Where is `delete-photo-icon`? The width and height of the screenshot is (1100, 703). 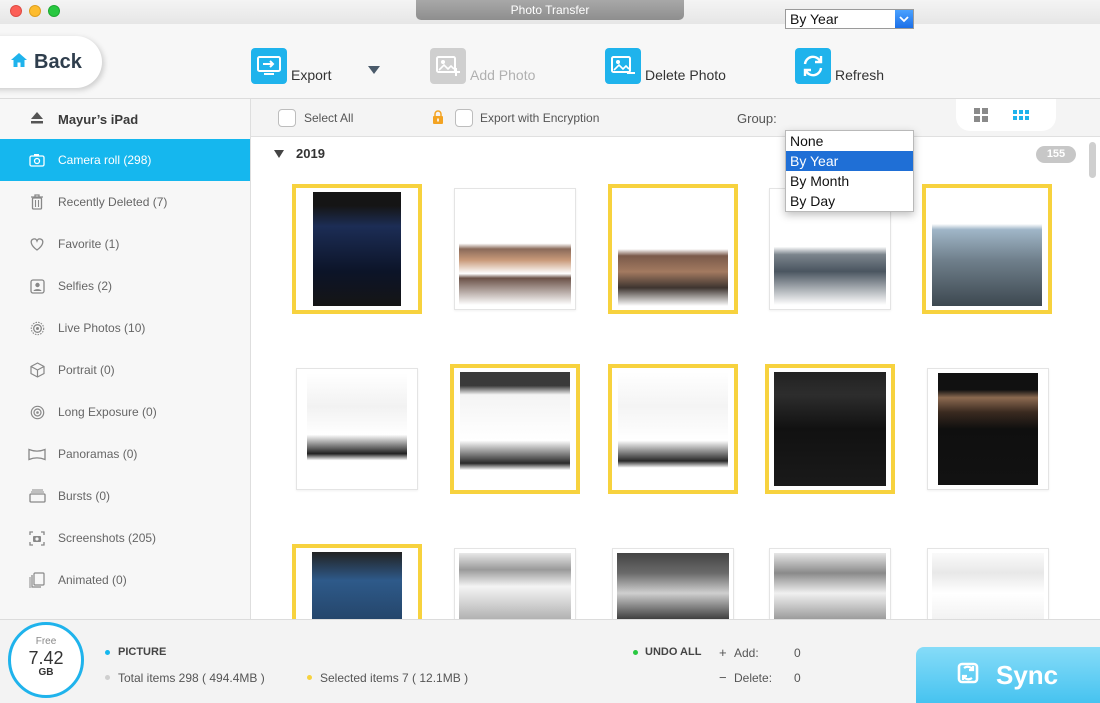 delete-photo-icon is located at coordinates (623, 66).